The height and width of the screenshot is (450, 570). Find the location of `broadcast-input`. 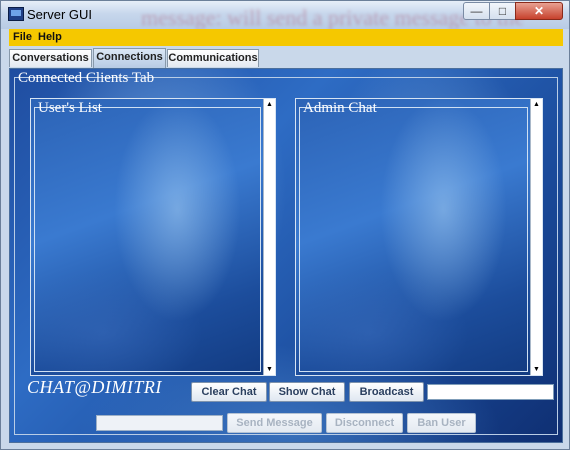

broadcast-input is located at coordinates (490, 392).